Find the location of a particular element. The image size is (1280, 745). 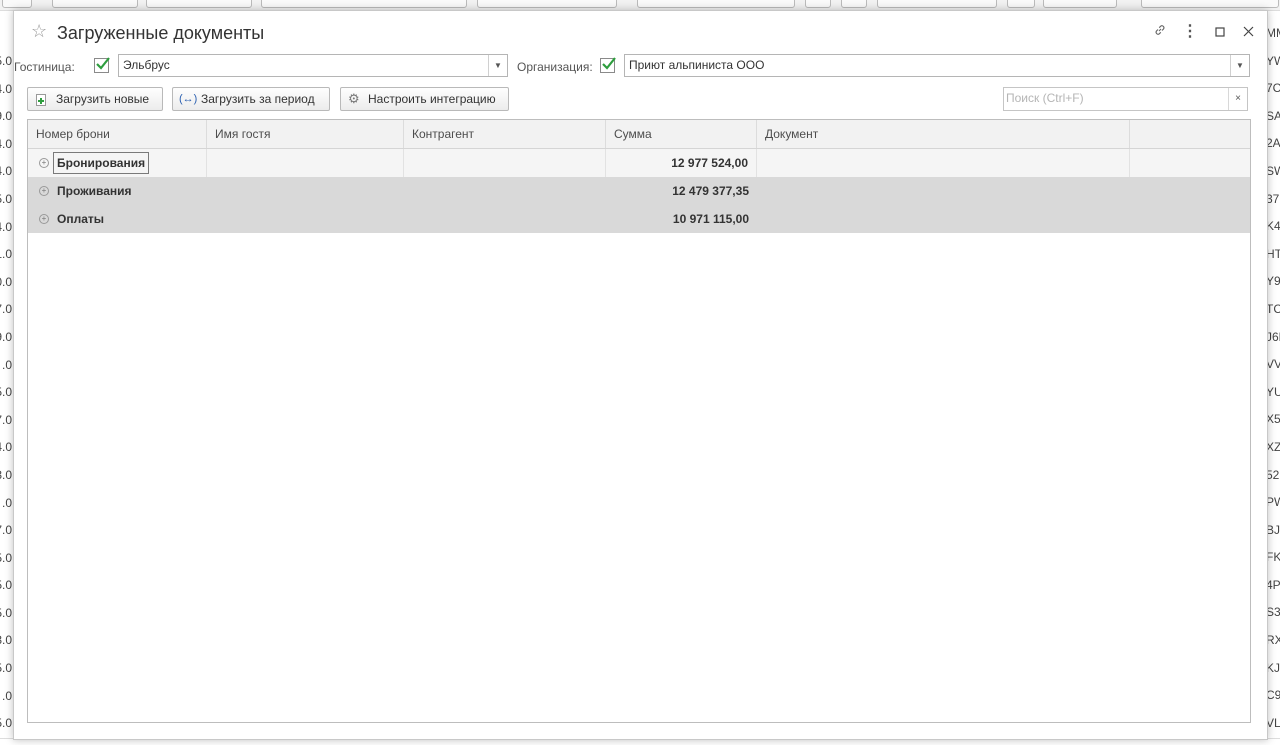

search-field: × is located at coordinates (1125, 99).